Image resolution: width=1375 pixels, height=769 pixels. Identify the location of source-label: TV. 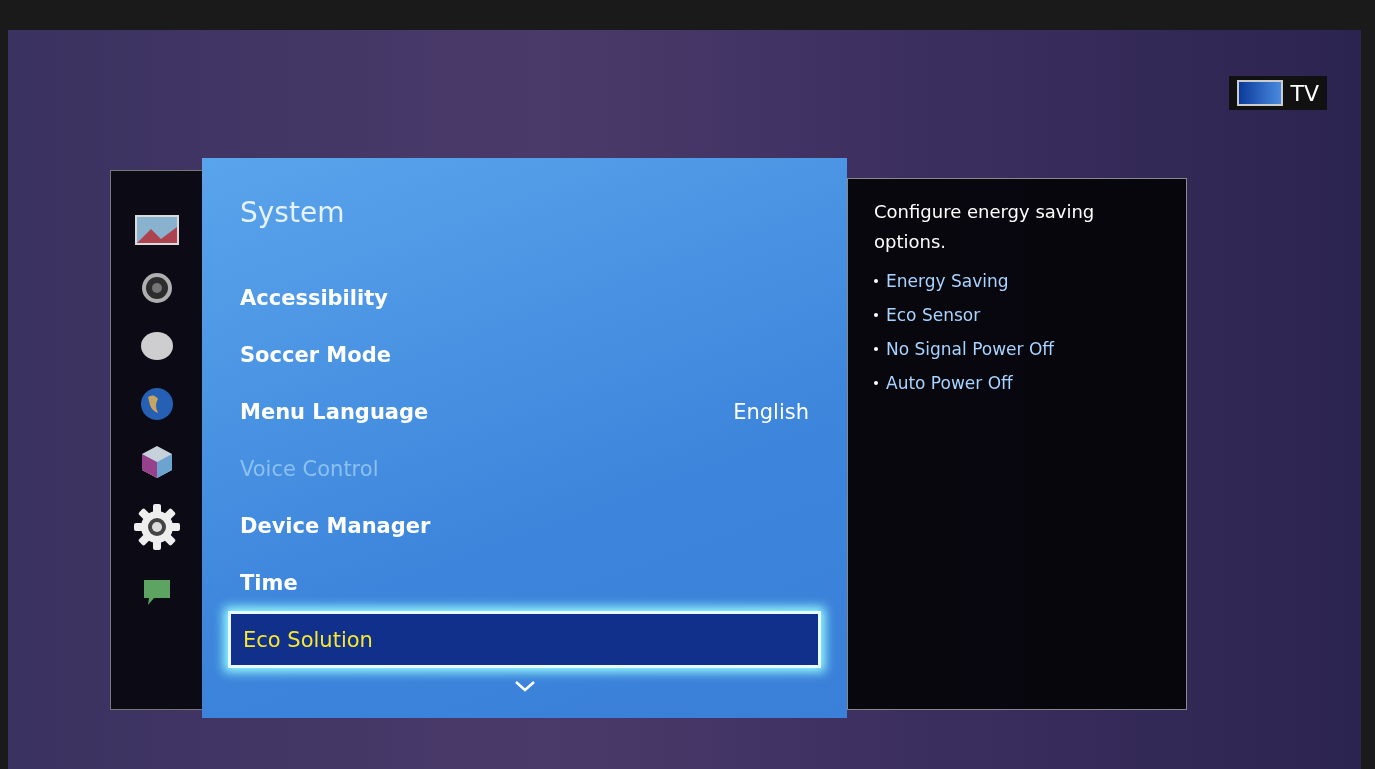
(1304, 93).